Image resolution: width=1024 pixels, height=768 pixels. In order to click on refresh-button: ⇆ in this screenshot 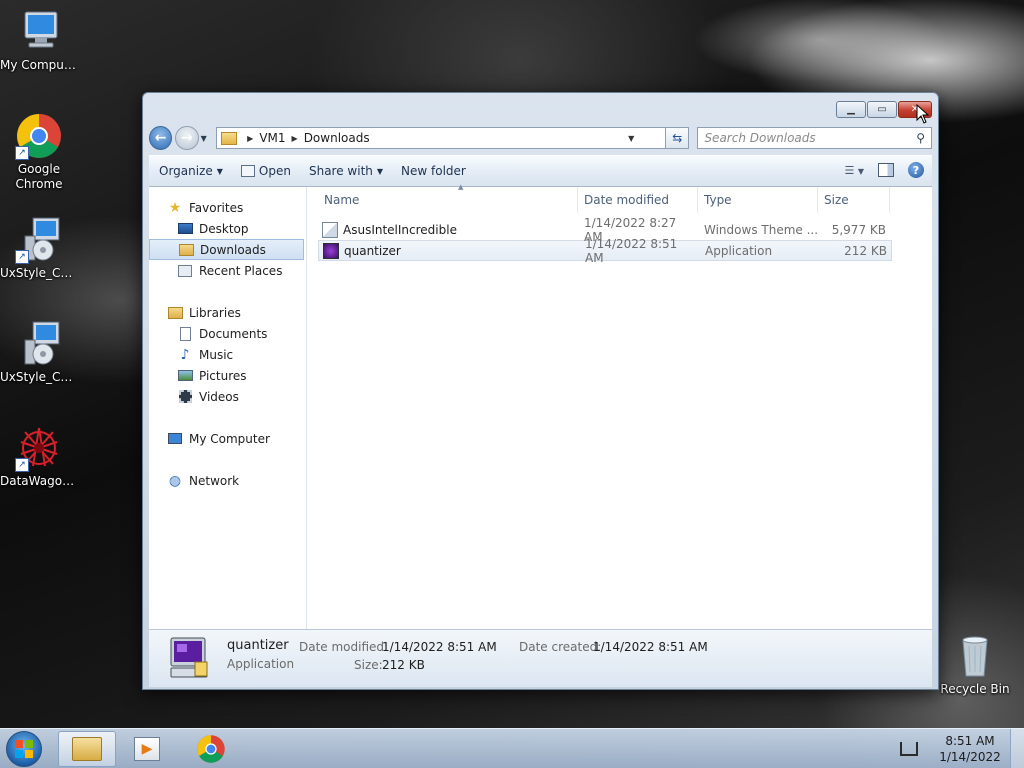, I will do `click(678, 138)`.